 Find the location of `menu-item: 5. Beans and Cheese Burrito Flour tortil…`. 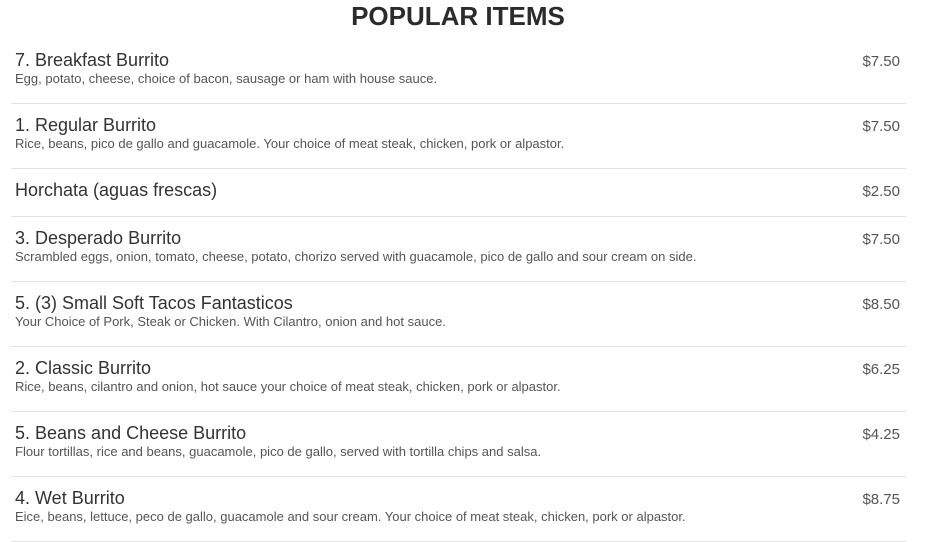

menu-item: 5. Beans and Cheese Burrito Flour tortil… is located at coordinates (458, 444).